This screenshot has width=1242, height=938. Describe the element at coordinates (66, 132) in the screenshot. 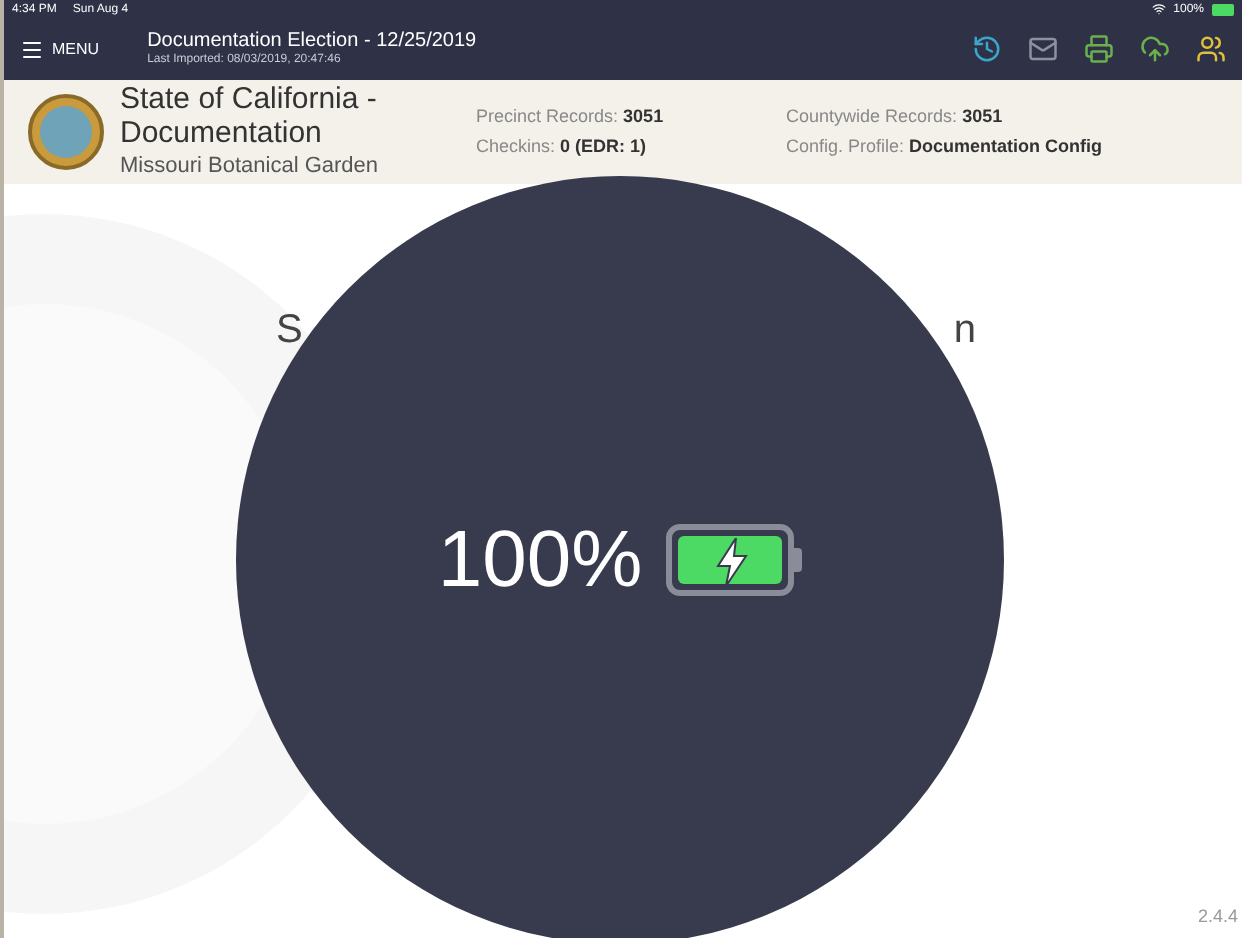

I see `state-seal-icon` at that location.